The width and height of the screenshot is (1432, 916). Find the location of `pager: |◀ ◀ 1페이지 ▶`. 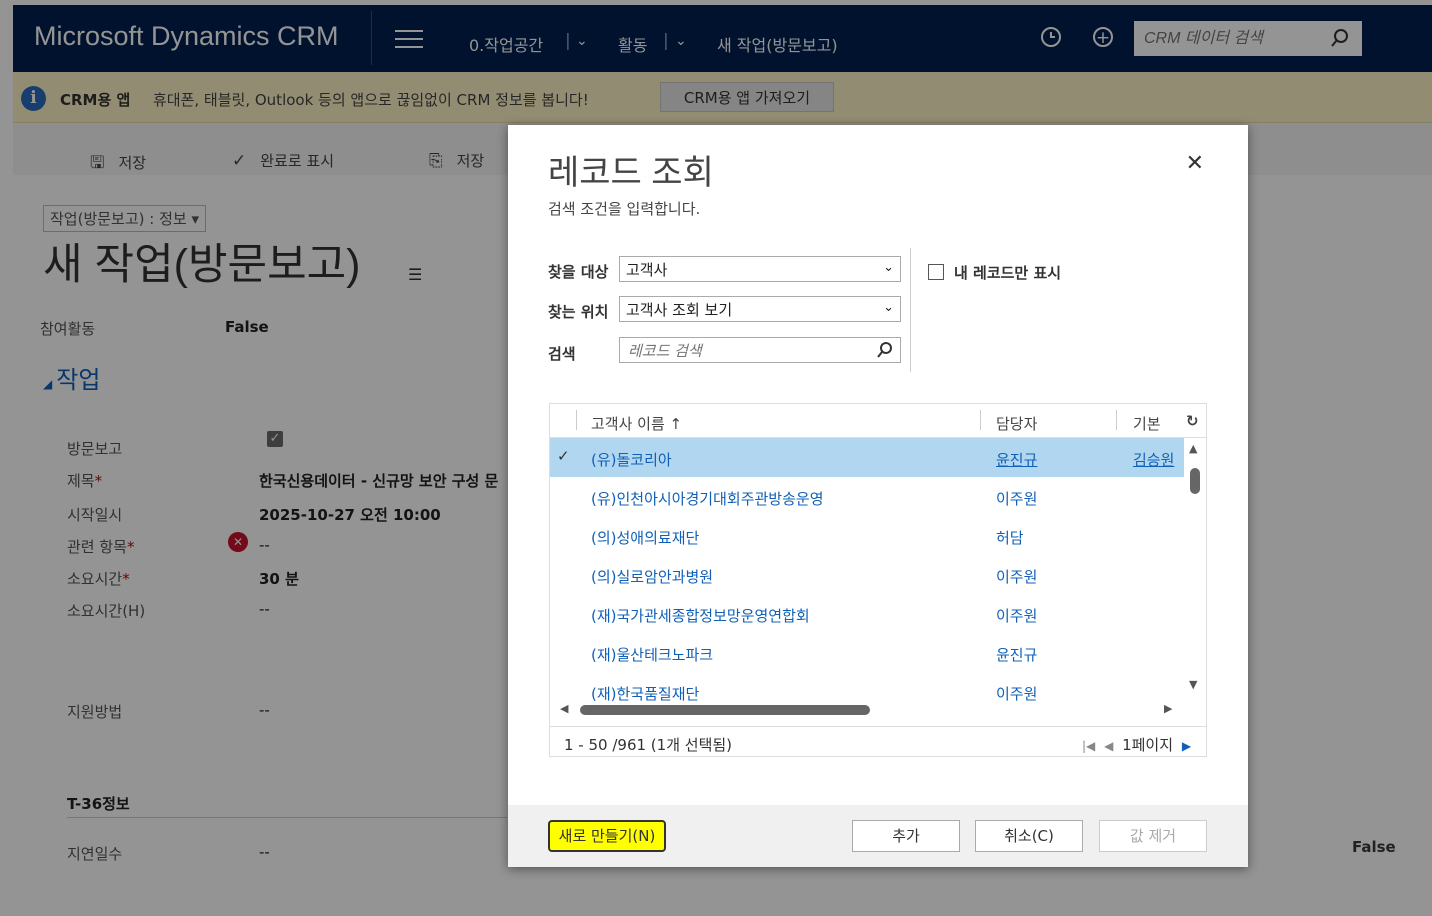

pager: |◀ ◀ 1페이지 ▶ is located at coordinates (1136, 744).